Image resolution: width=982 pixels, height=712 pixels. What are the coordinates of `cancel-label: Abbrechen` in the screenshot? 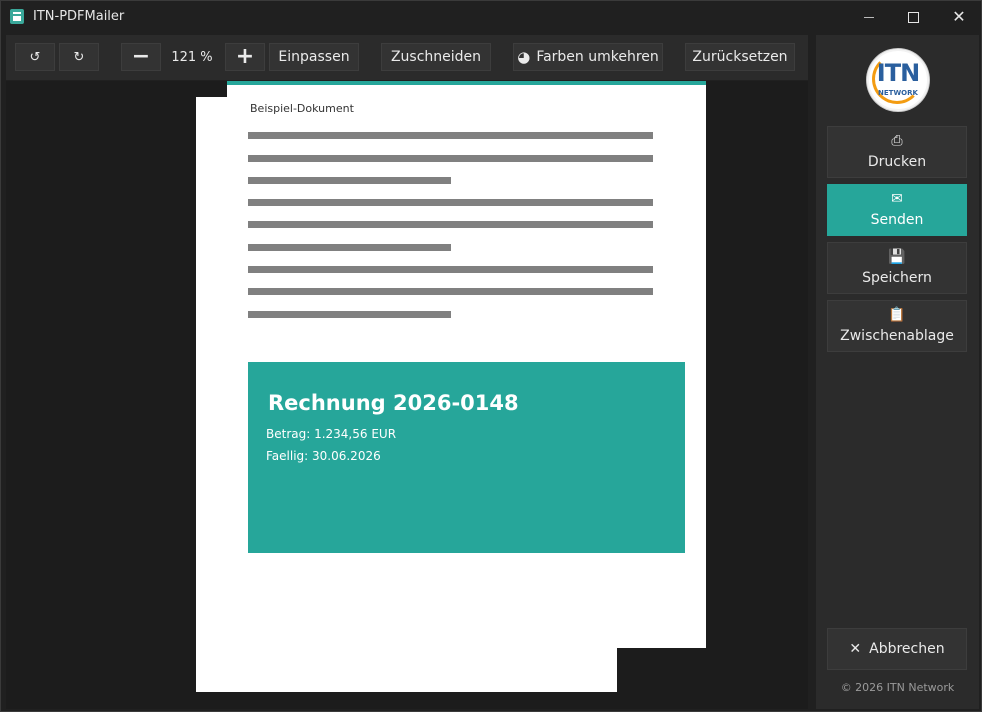 It's located at (907, 649).